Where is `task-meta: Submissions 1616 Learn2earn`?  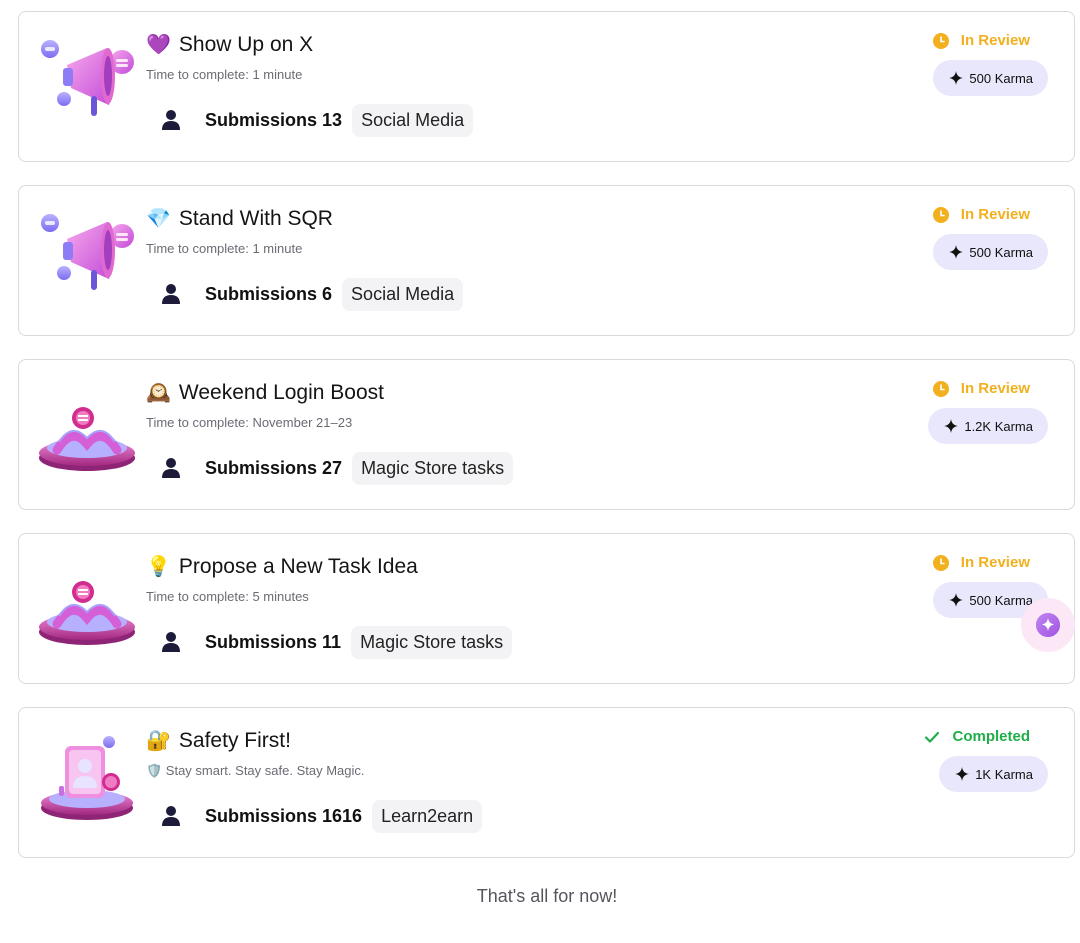
task-meta: Submissions 1616 Learn2earn is located at coordinates (322, 816).